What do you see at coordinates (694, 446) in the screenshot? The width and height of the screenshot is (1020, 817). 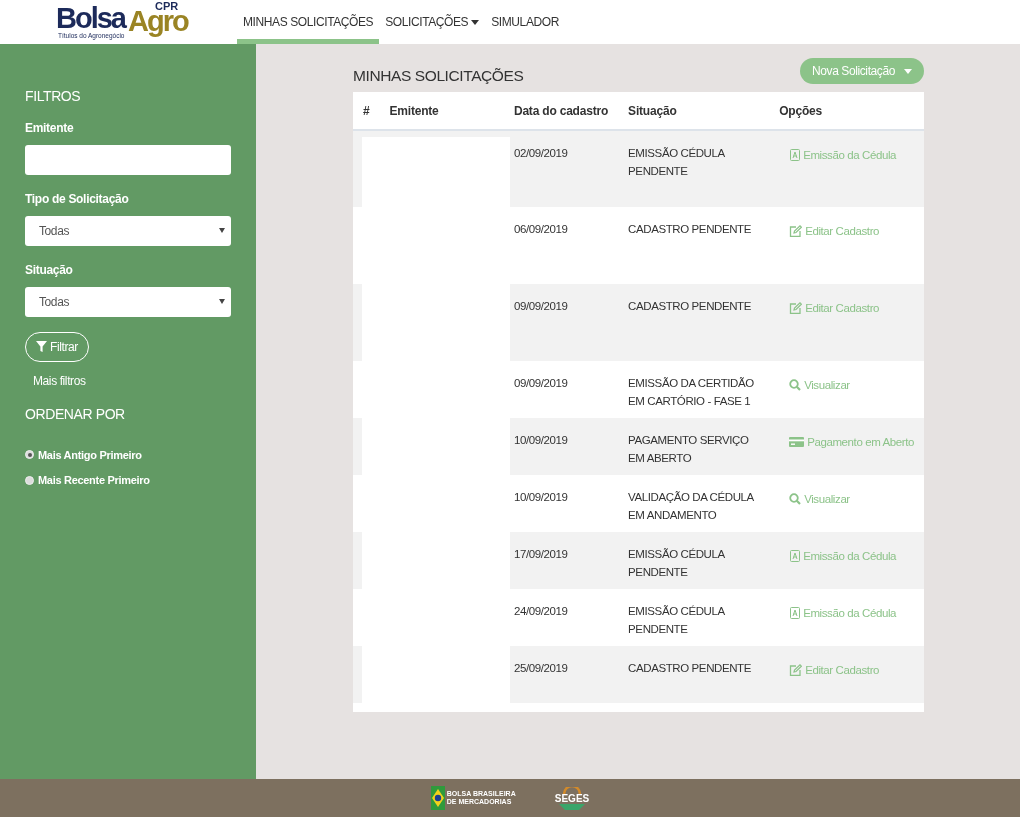 I see `table-cell: PAGAMENTO SERVIÇO EM ABERTO` at bounding box center [694, 446].